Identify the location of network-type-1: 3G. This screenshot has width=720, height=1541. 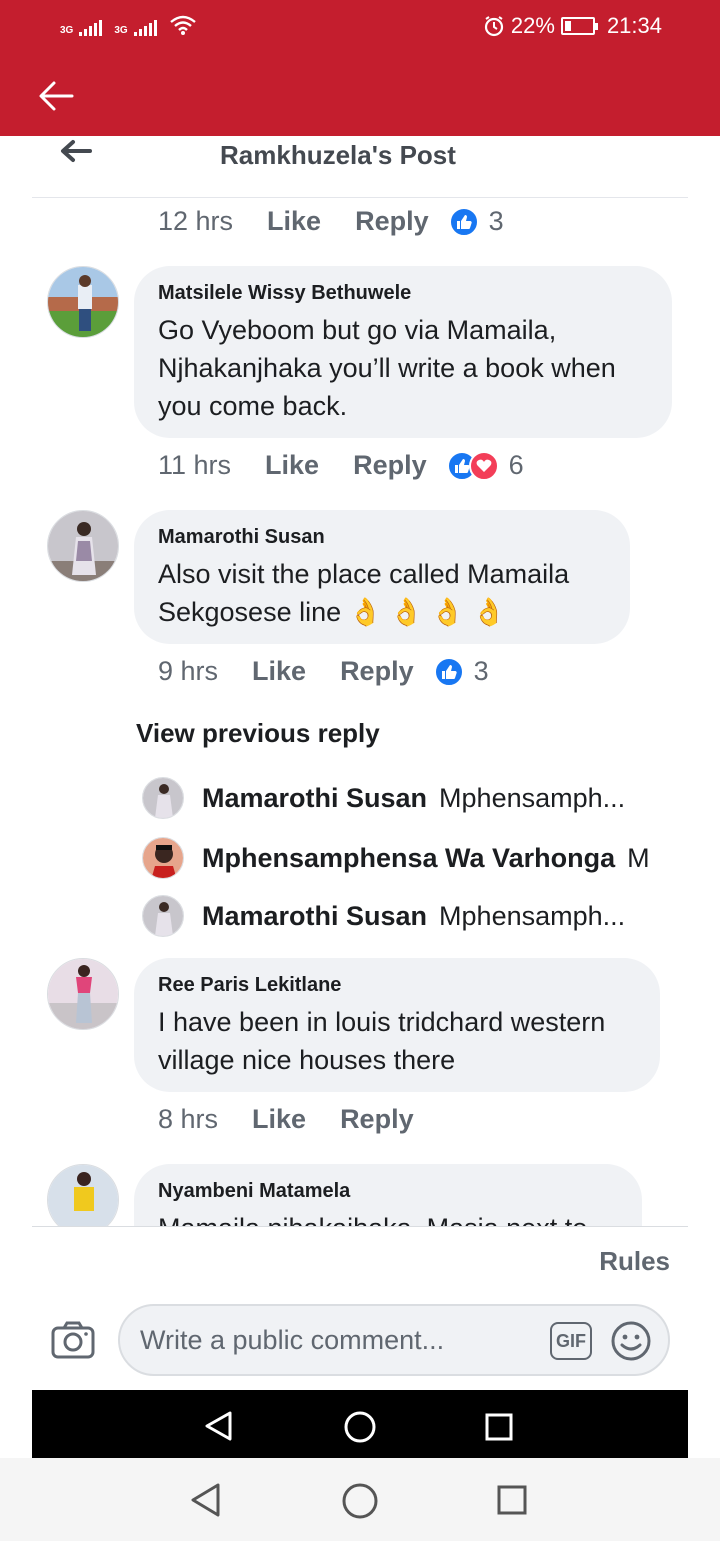
(67, 30).